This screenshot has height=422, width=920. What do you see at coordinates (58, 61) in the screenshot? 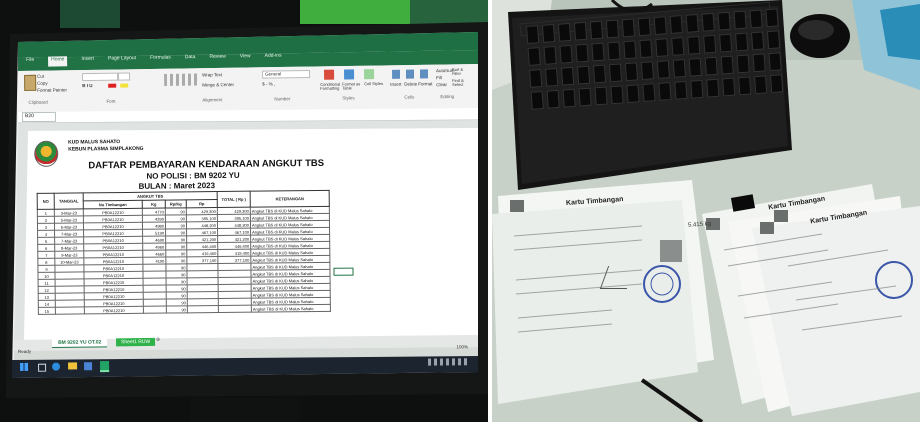
I see `tab-home: Home` at bounding box center [58, 61].